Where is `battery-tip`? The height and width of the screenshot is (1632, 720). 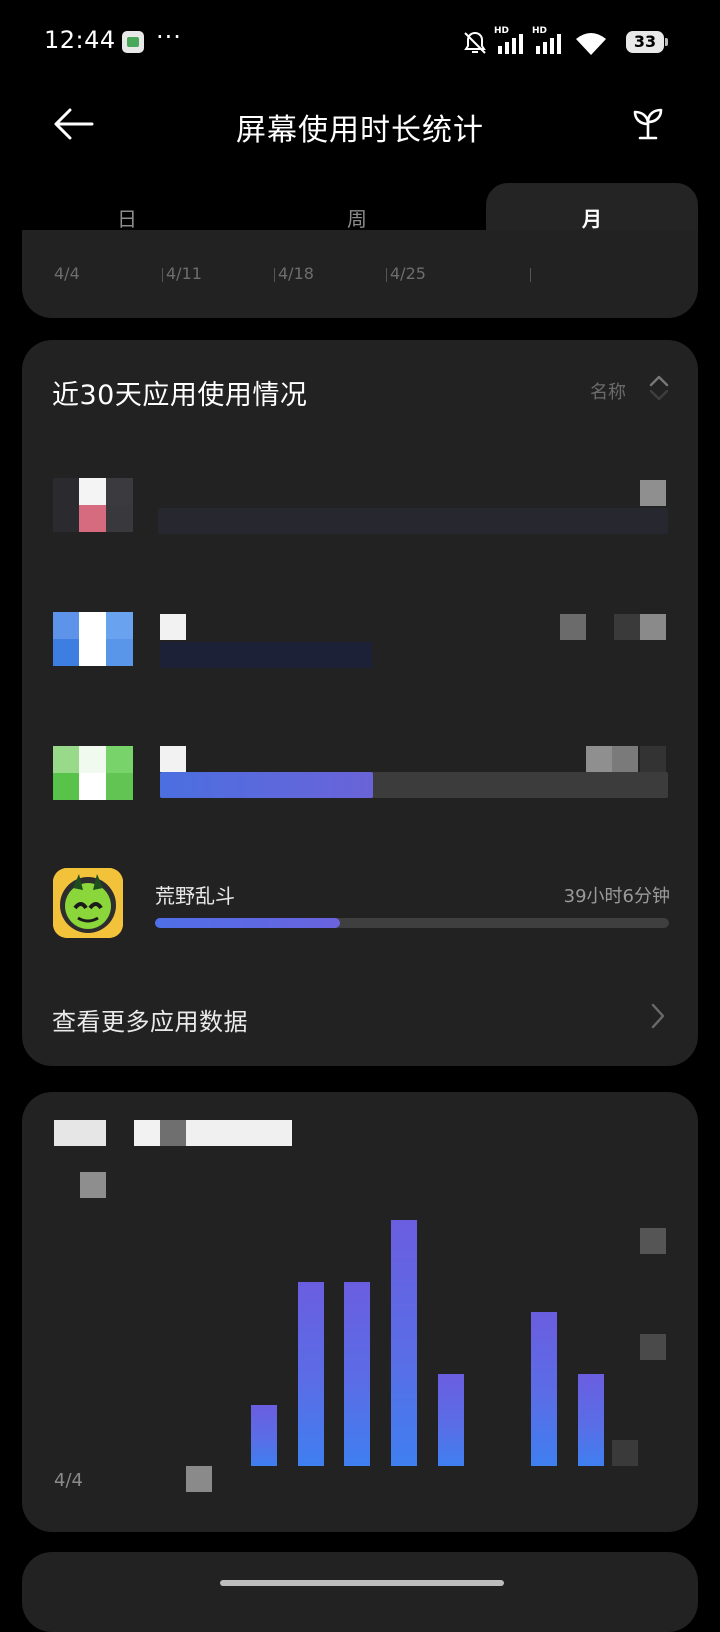 battery-tip is located at coordinates (666, 42).